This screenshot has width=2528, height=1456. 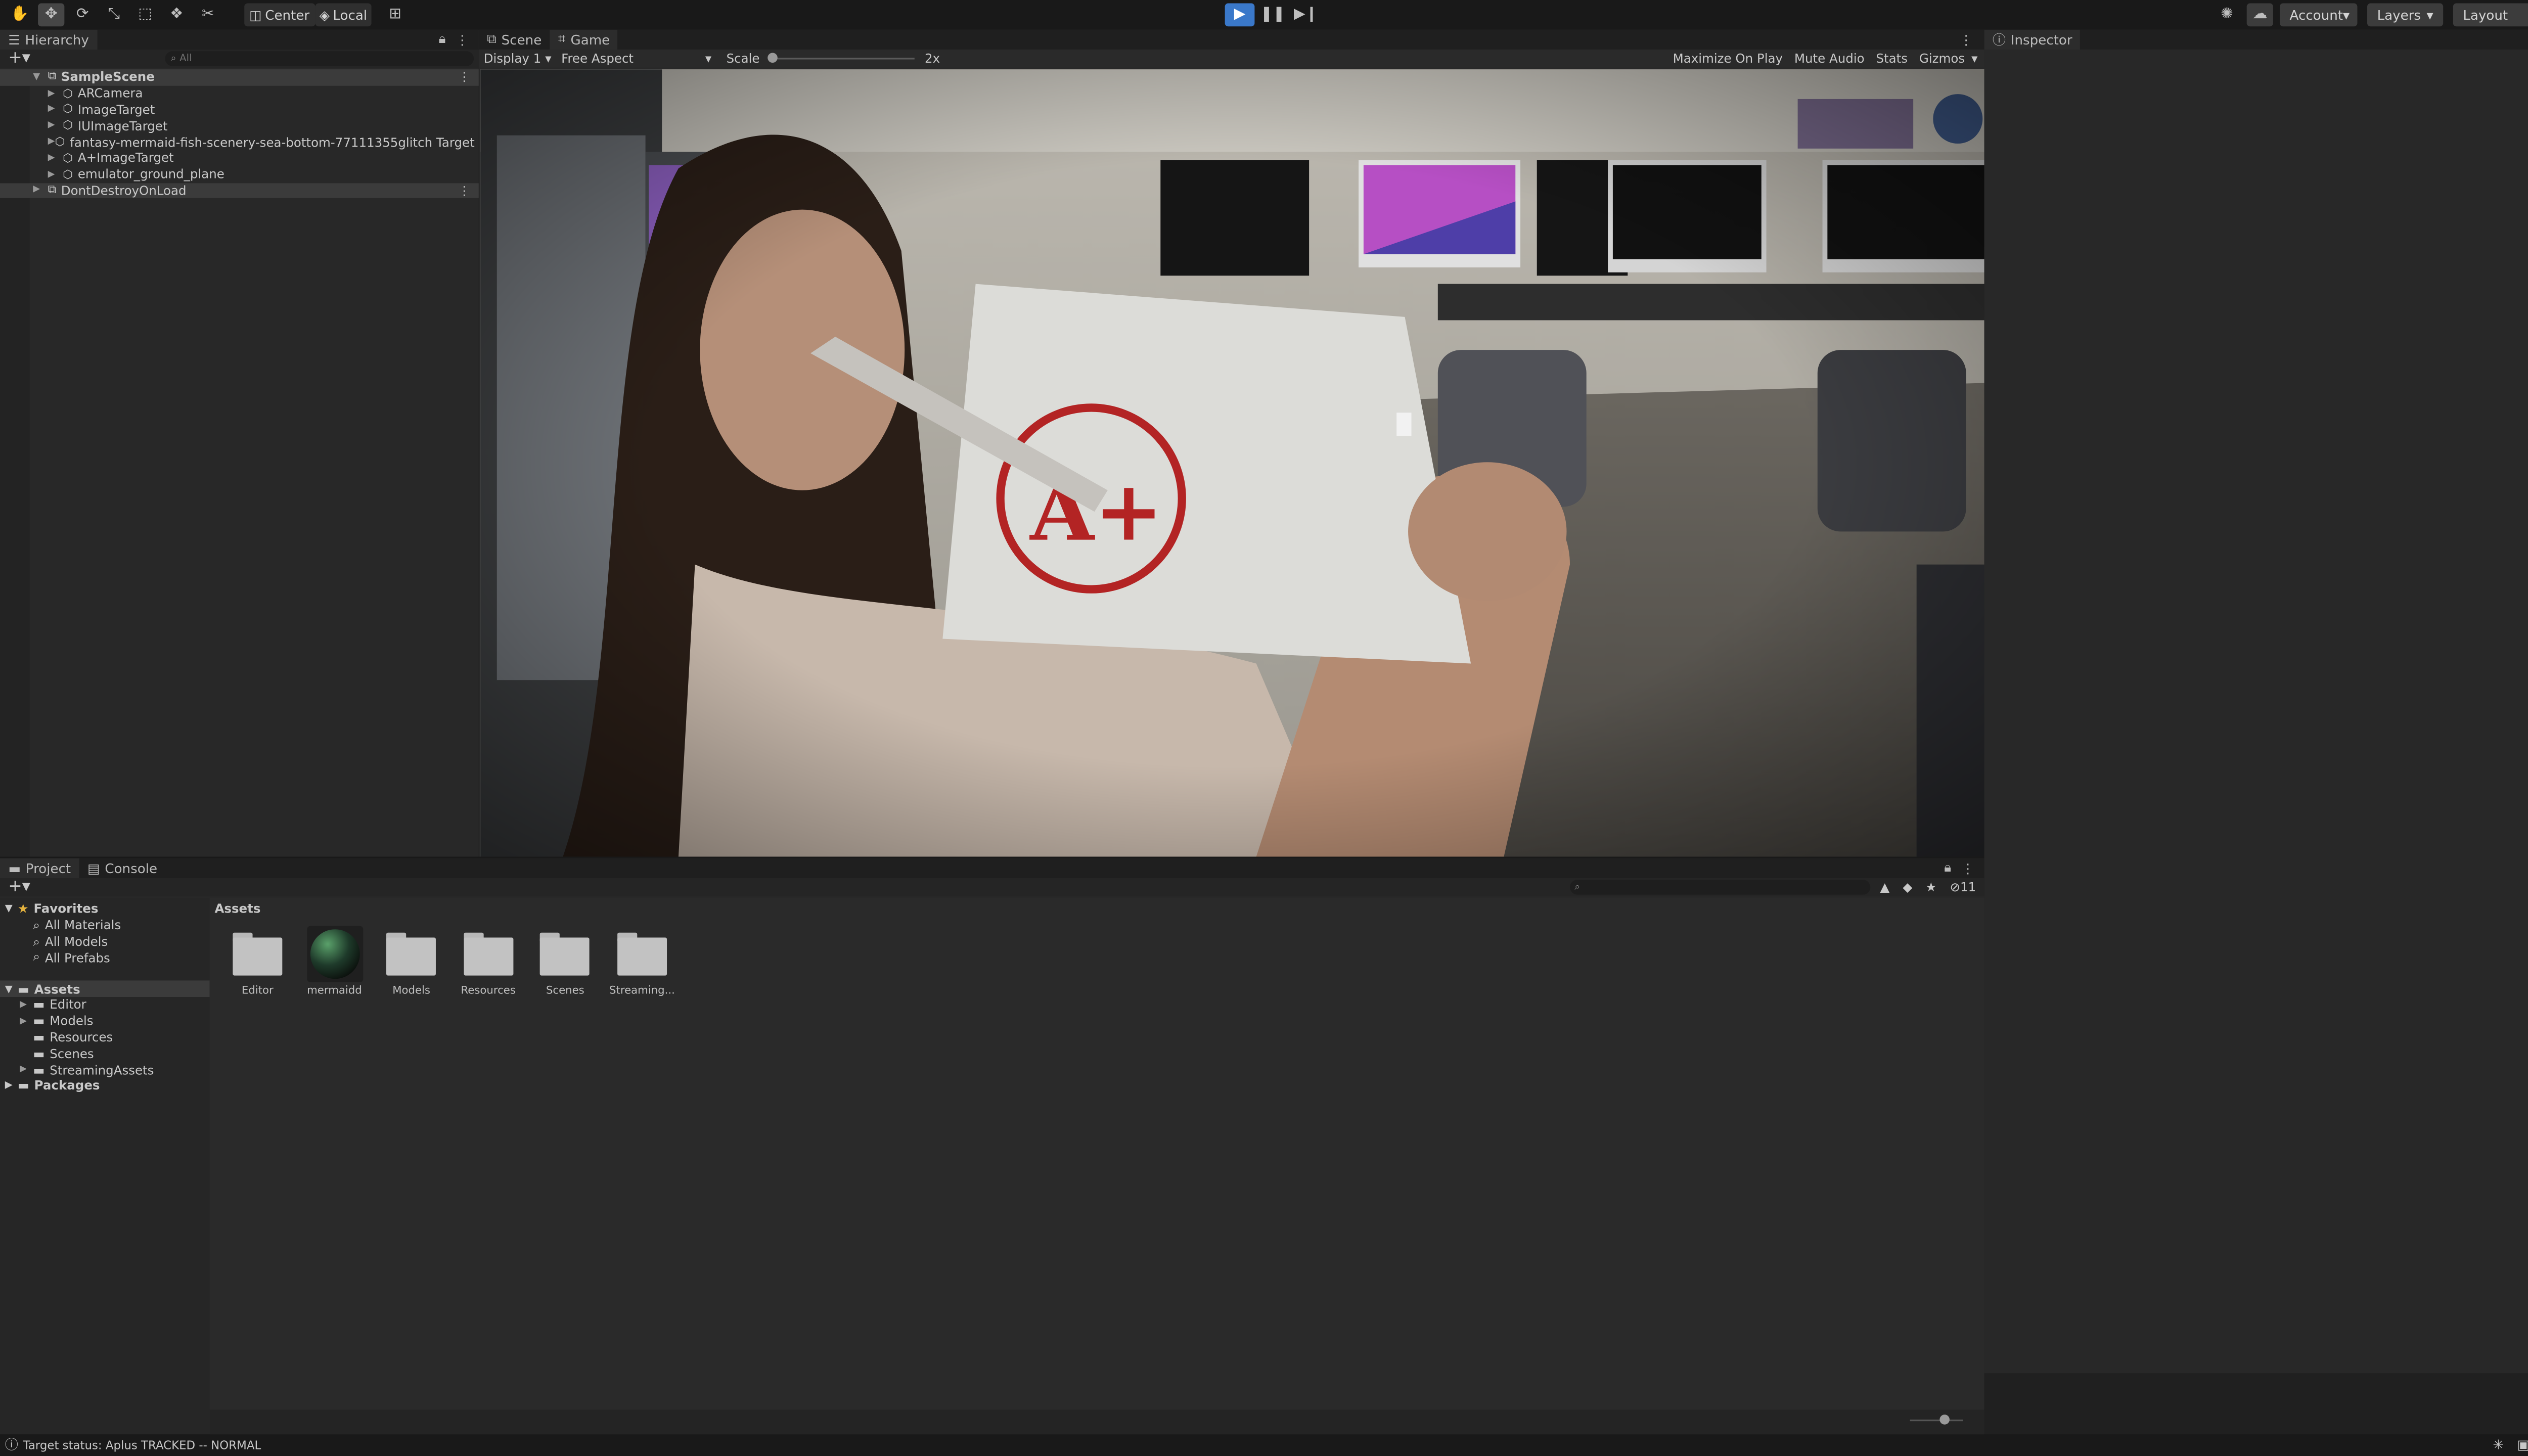 What do you see at coordinates (126, 158) in the screenshot?
I see `hierarchy-item-label: A+ImageTarget` at bounding box center [126, 158].